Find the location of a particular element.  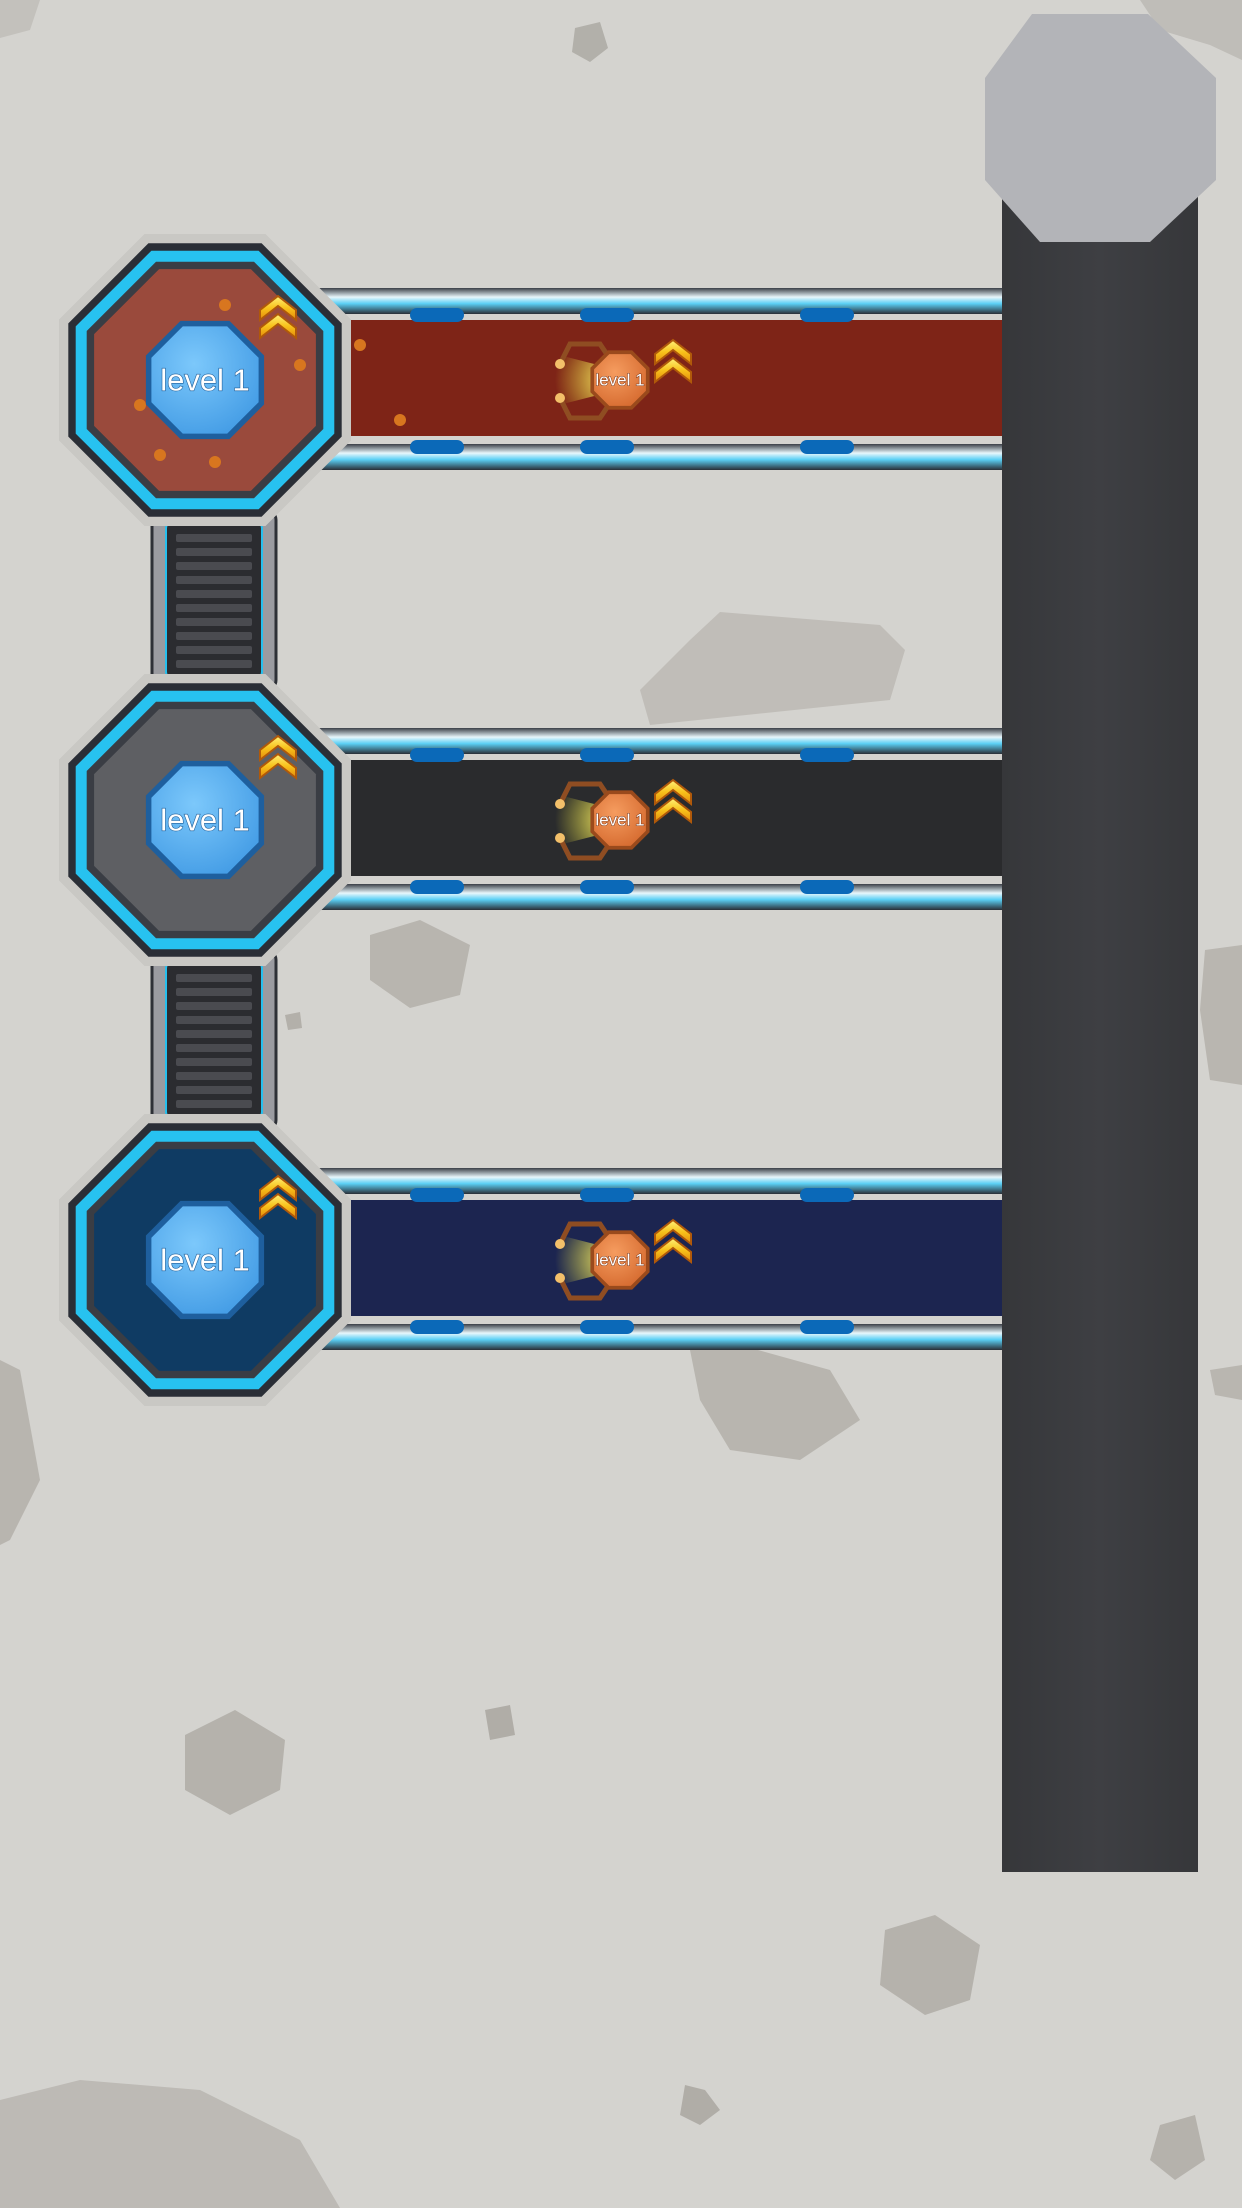

mine-level-2: level 1 level 1 is located at coordinates (530, 820).